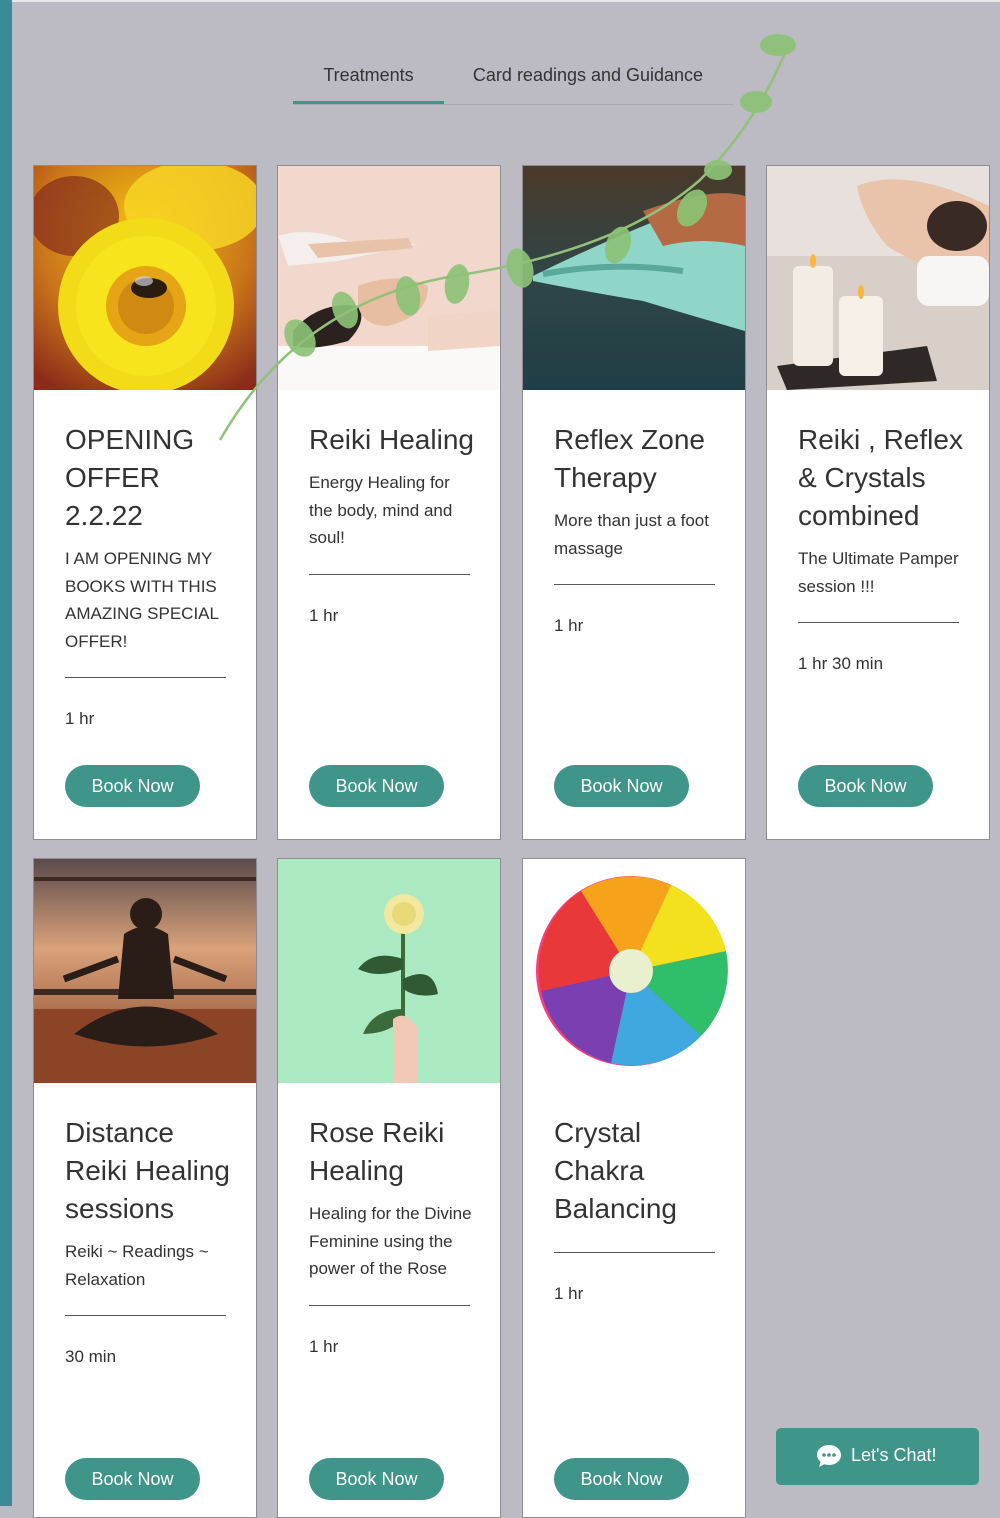 This screenshot has width=1000, height=1518. I want to click on service-tabs: Treatments Card readings and Guidance, so click(513, 78).